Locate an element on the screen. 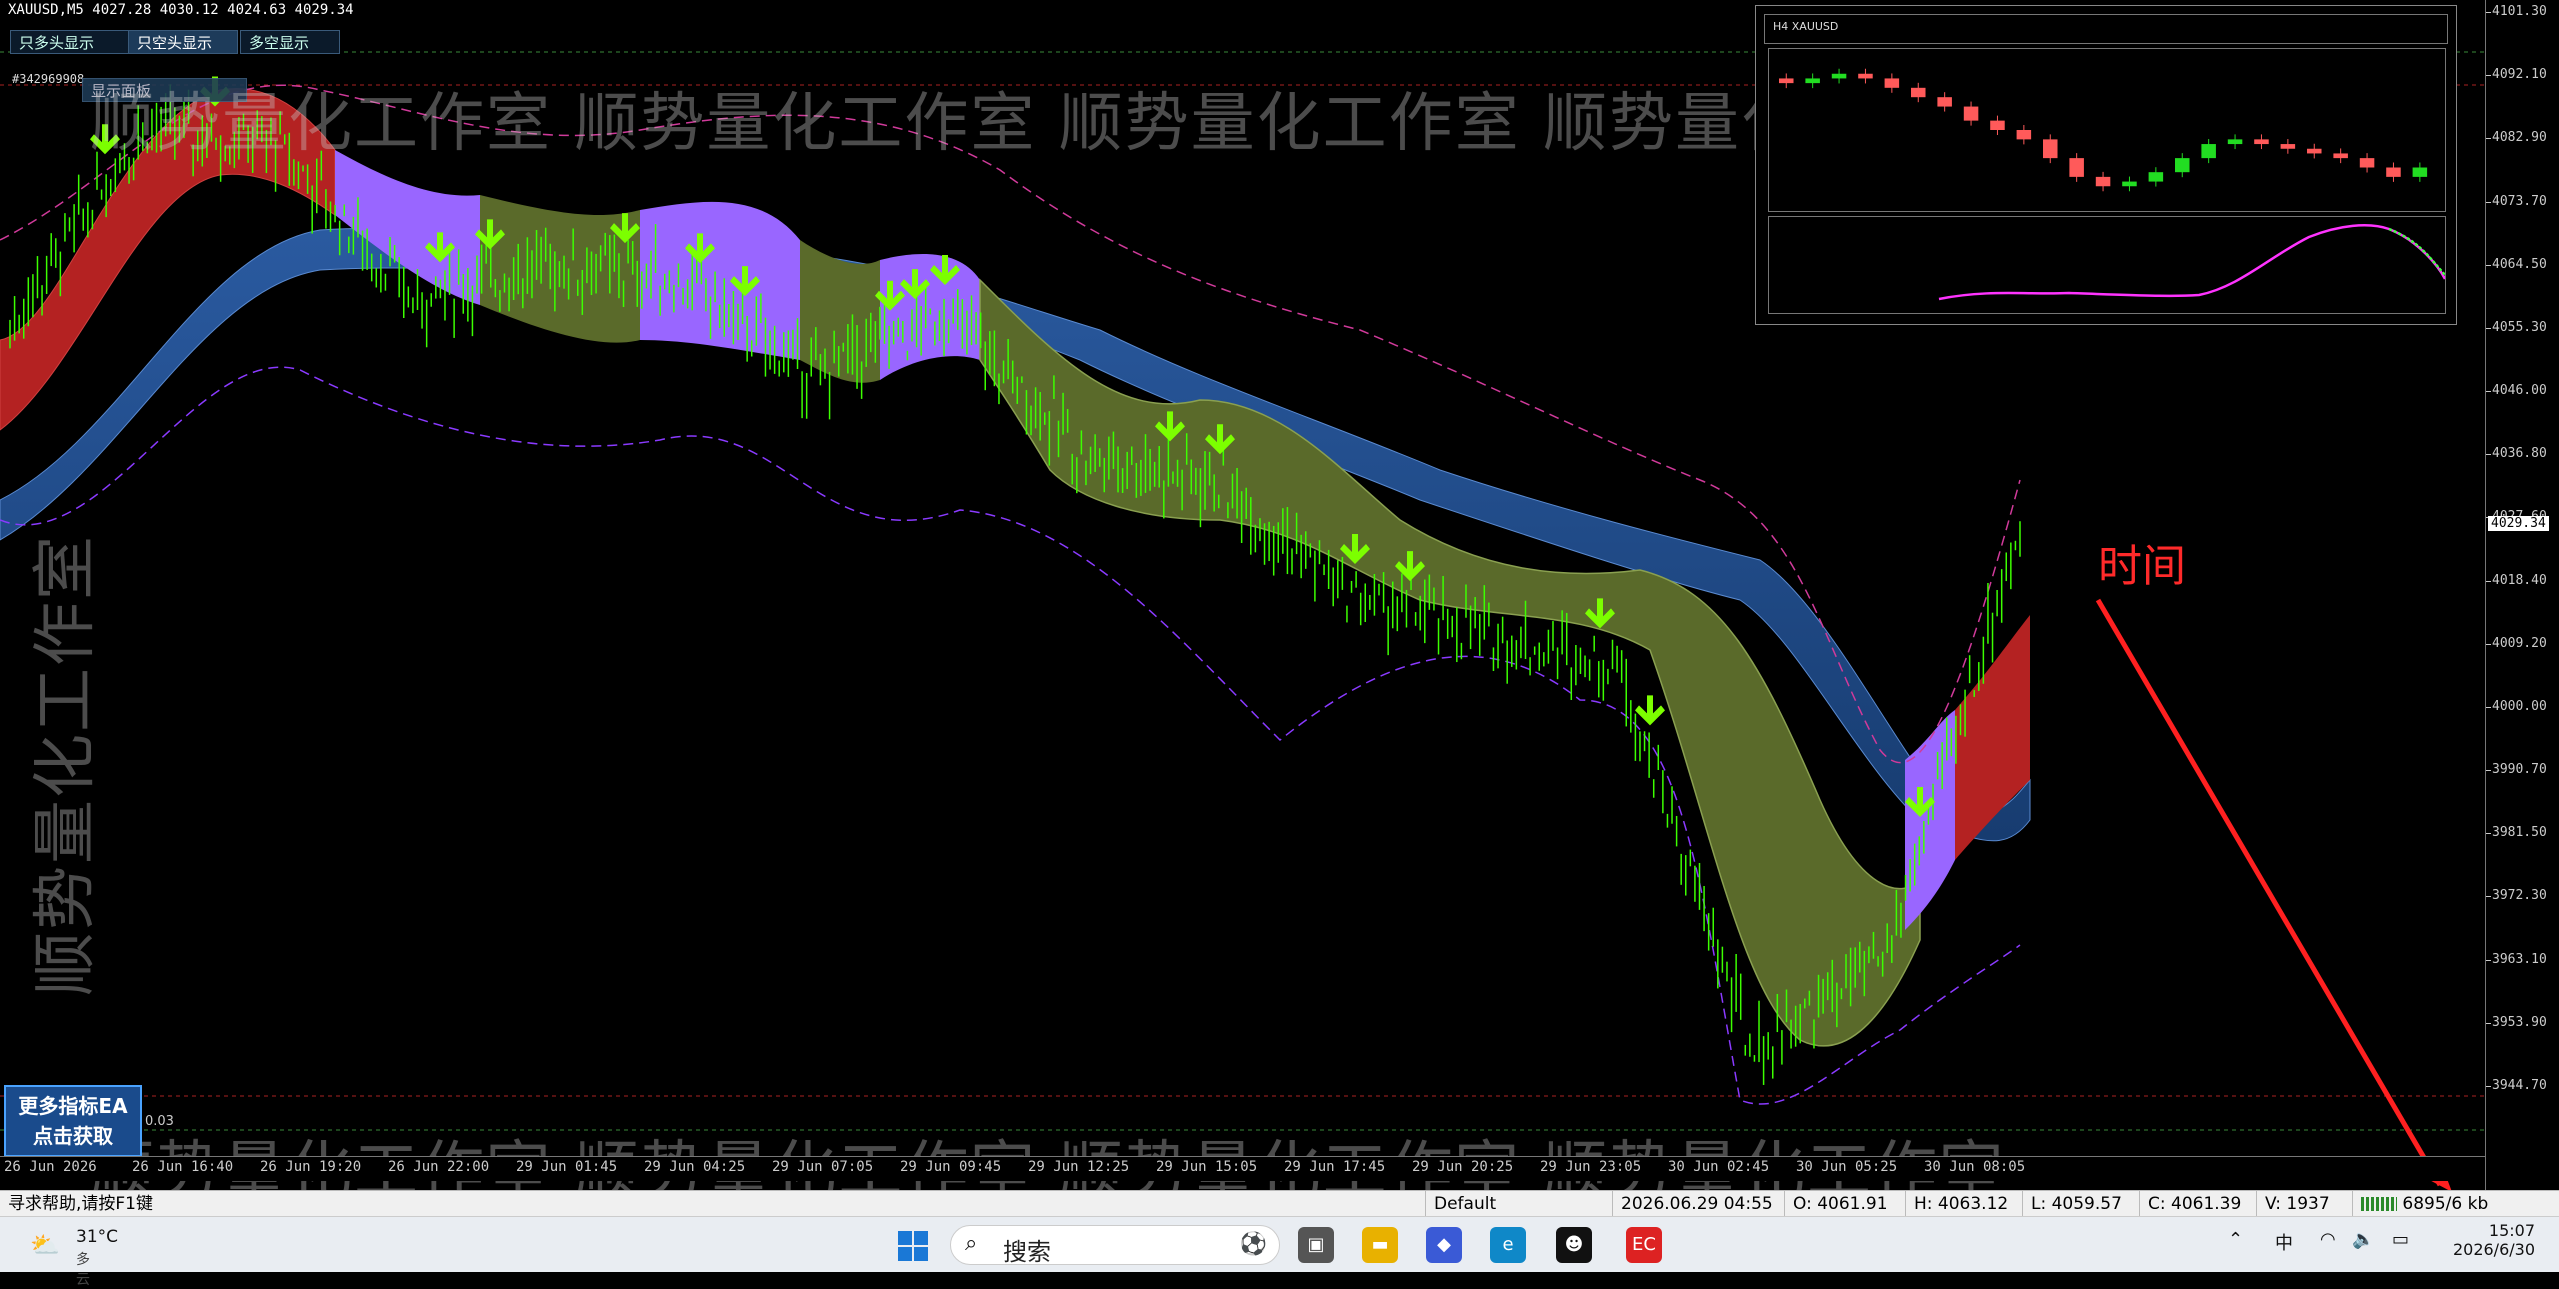  price-tick: 4046.00 is located at coordinates (2516, 391).